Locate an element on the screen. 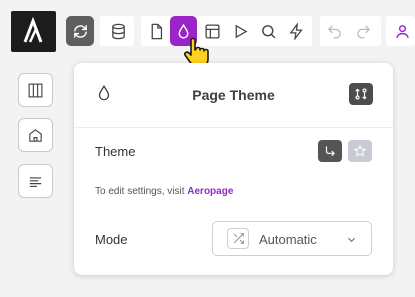 This screenshot has height=297, width=415. mode-icon-box is located at coordinates (238, 238).